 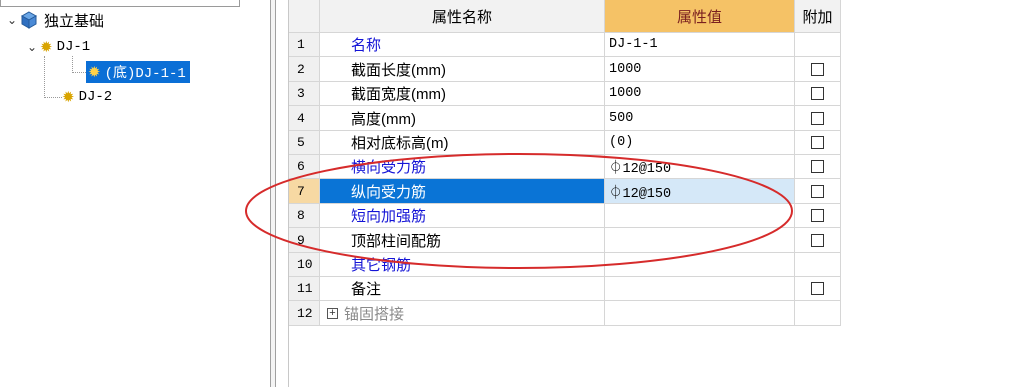 I want to click on tree-item-label: DJ-2, so click(x=95, y=97).